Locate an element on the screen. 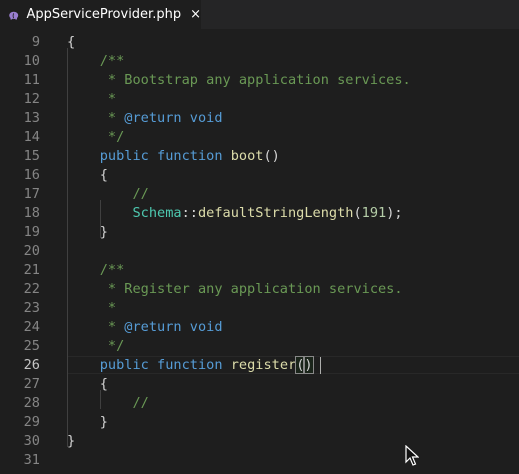  line-number: 20 is located at coordinates (31, 251).